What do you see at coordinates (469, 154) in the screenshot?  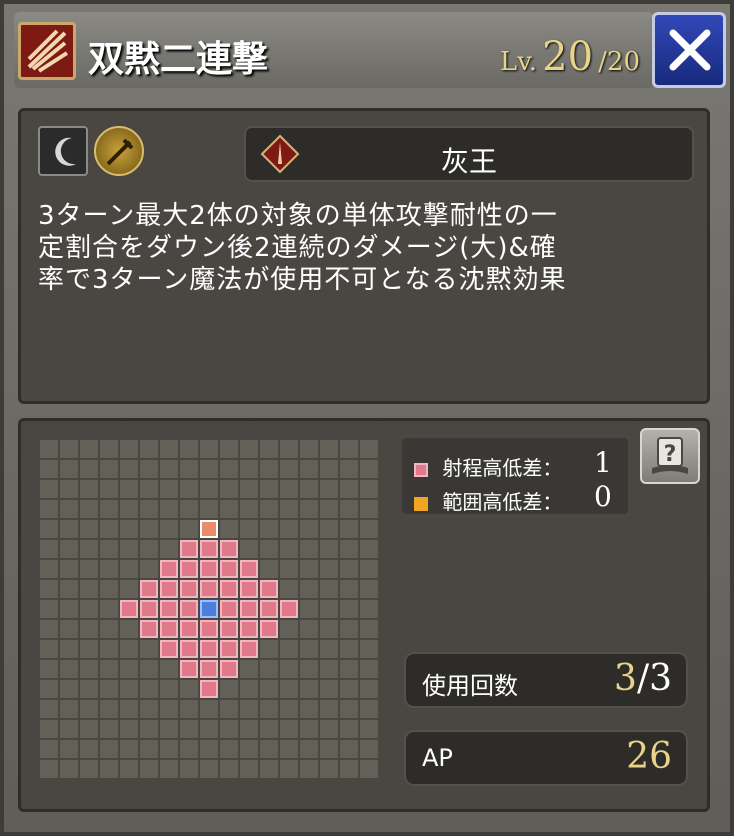 I see `element-name-bar: 灰王` at bounding box center [469, 154].